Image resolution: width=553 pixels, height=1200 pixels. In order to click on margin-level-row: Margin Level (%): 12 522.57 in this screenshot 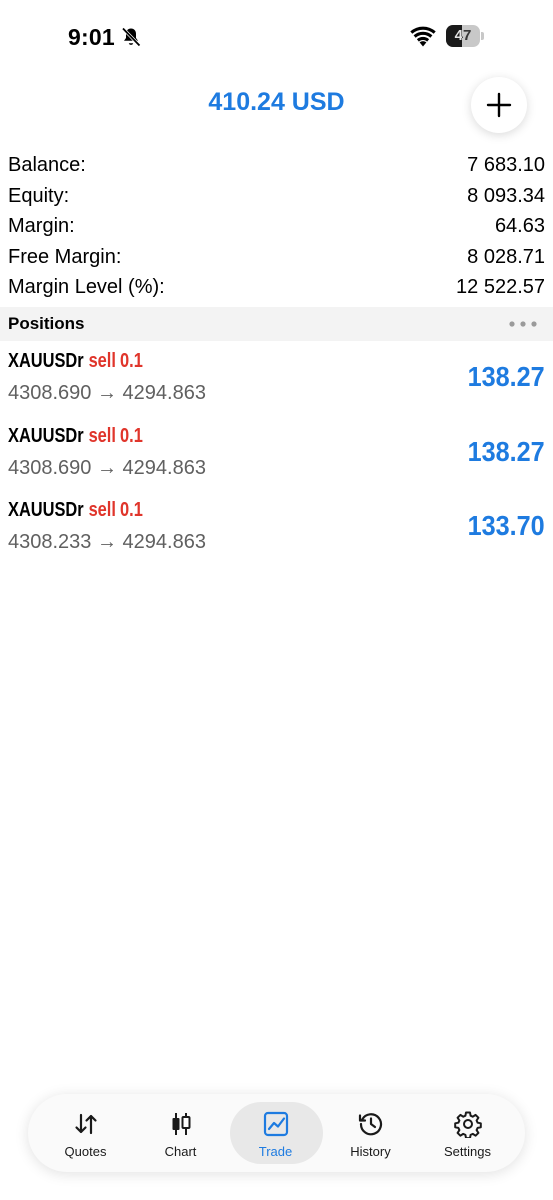, I will do `click(276, 287)`.